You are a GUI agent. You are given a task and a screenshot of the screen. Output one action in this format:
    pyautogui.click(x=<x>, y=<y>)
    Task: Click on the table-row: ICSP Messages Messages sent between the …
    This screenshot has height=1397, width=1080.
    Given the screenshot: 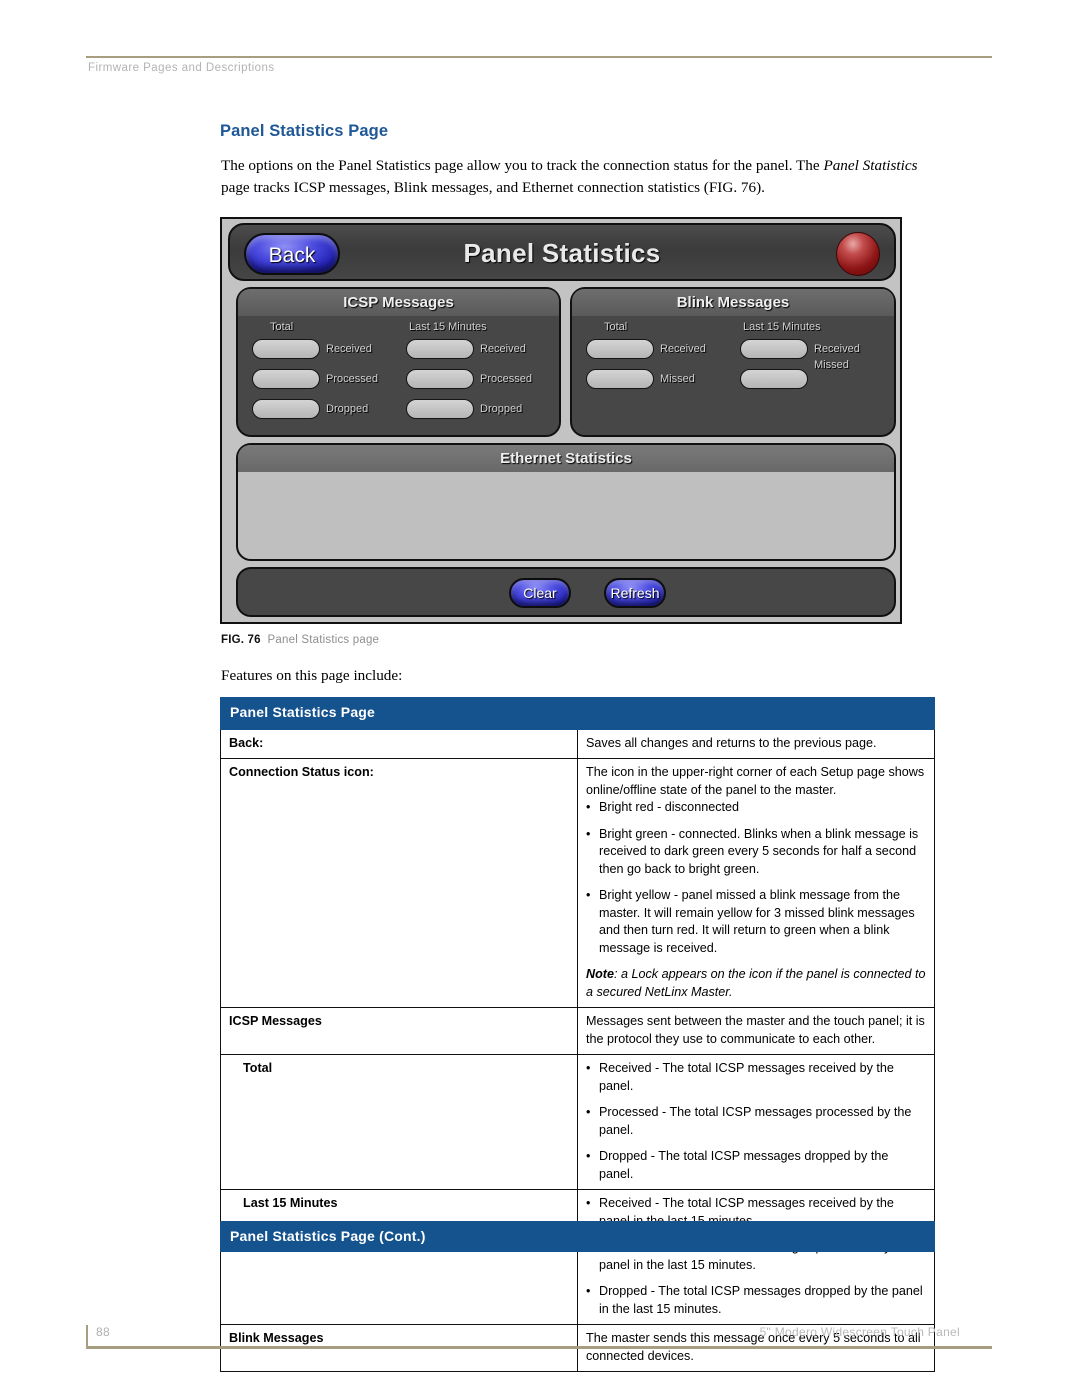 What is the action you would take?
    pyautogui.click(x=577, y=1031)
    